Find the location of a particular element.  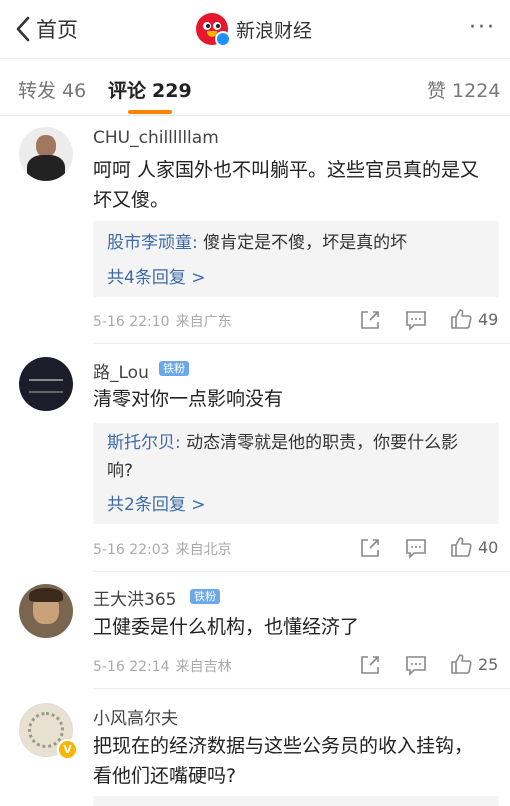

reply-preview: 股市李顽童: 傻肯定是不傻，坏是真的坏 is located at coordinates (295, 243).